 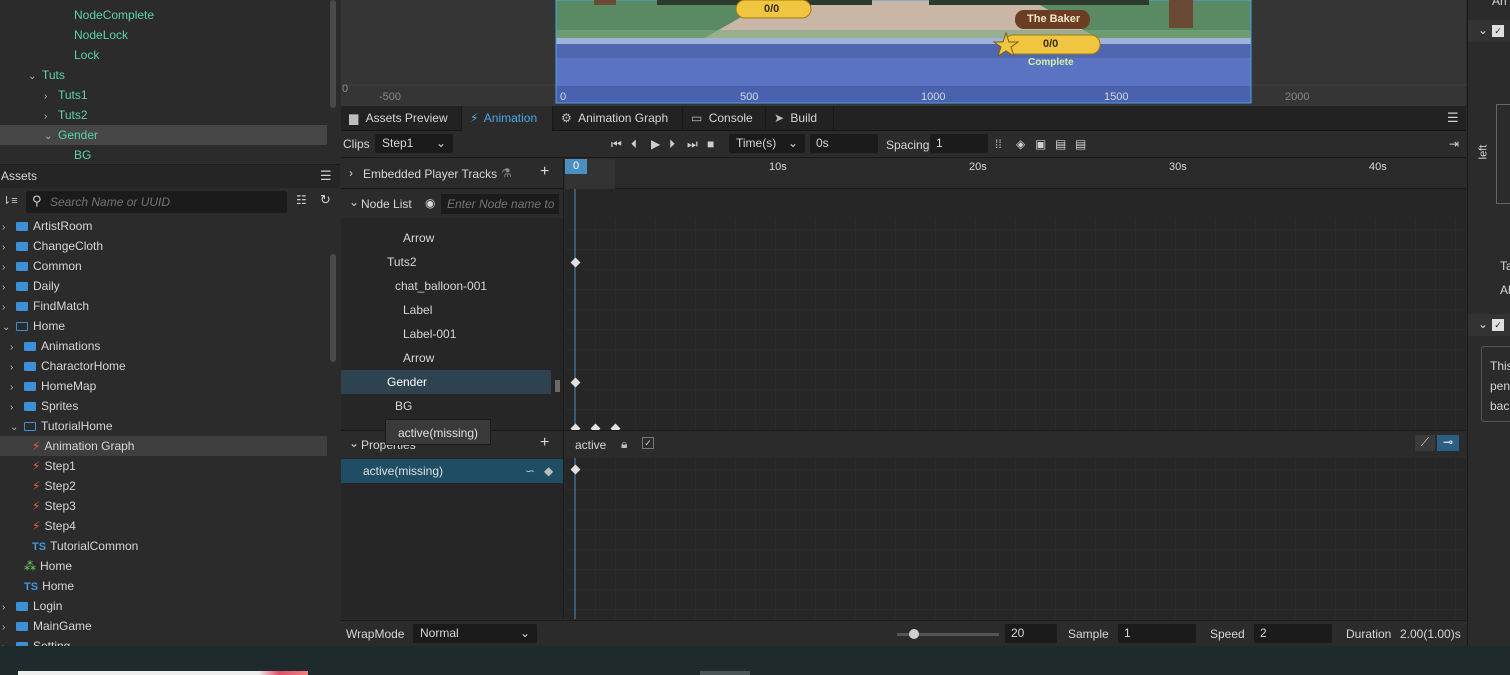 I want to click on sort-icon: ⇂≡, so click(x=10, y=200).